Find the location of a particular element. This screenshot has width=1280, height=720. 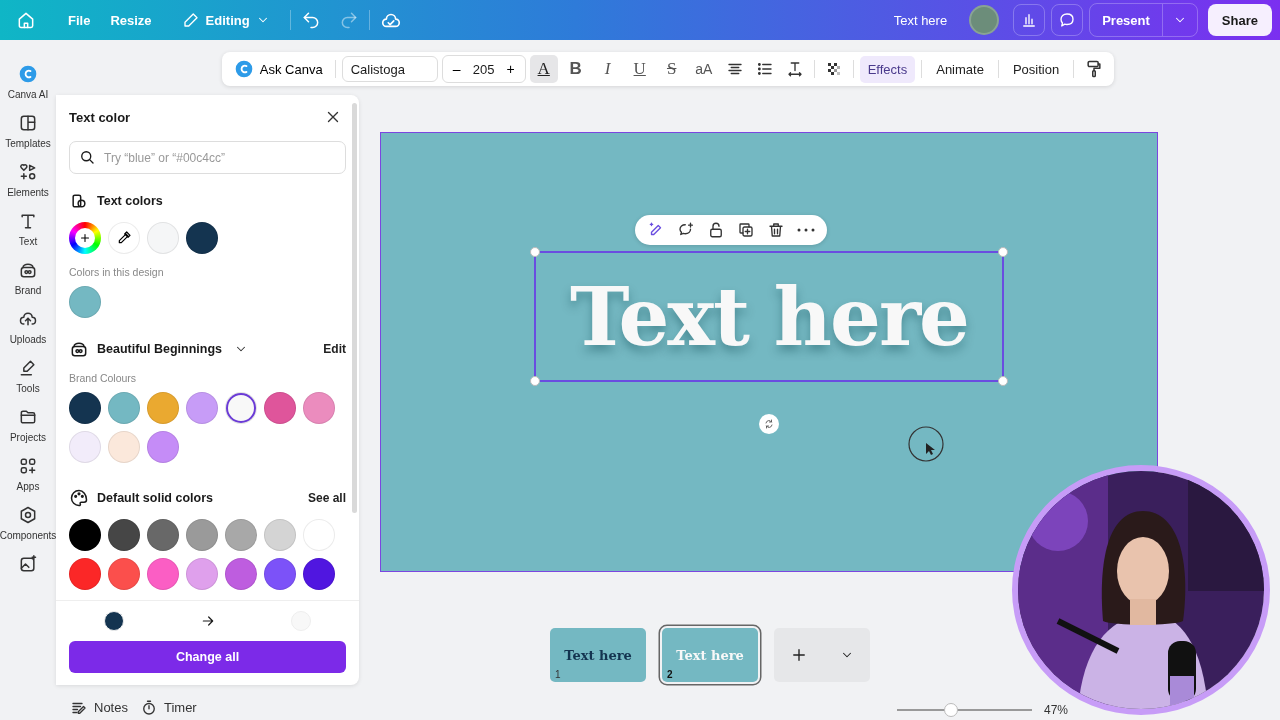

sidebar-item: Canva AI is located at coordinates (28, 82).